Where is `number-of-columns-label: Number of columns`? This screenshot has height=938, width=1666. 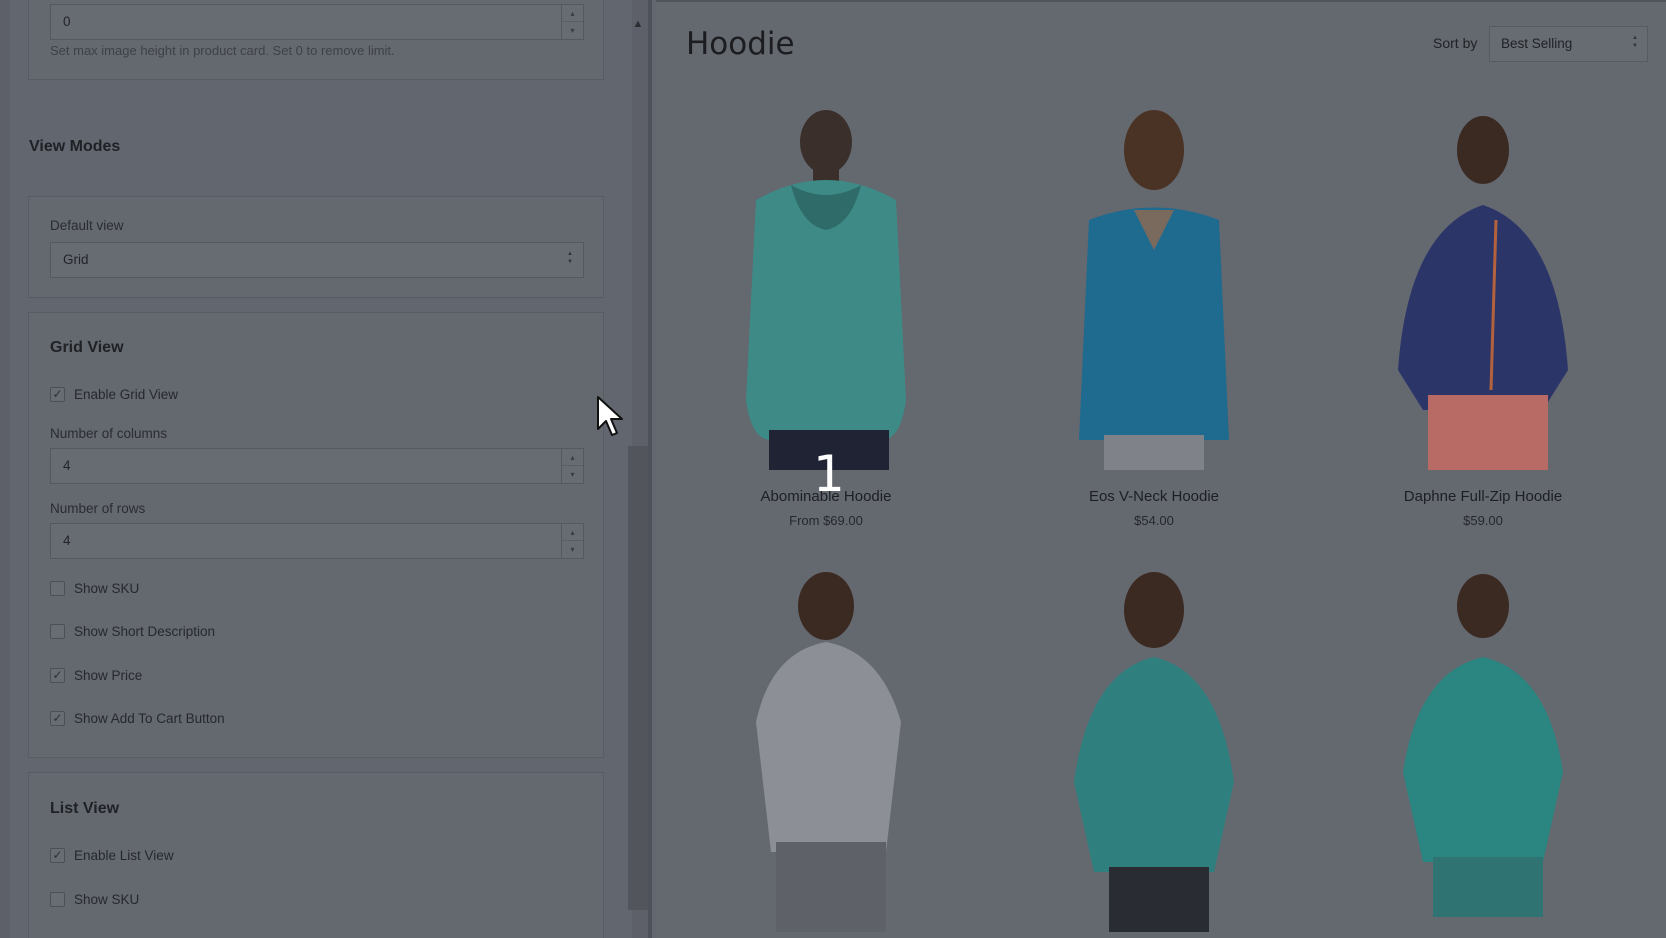 number-of-columns-label: Number of columns is located at coordinates (109, 433).